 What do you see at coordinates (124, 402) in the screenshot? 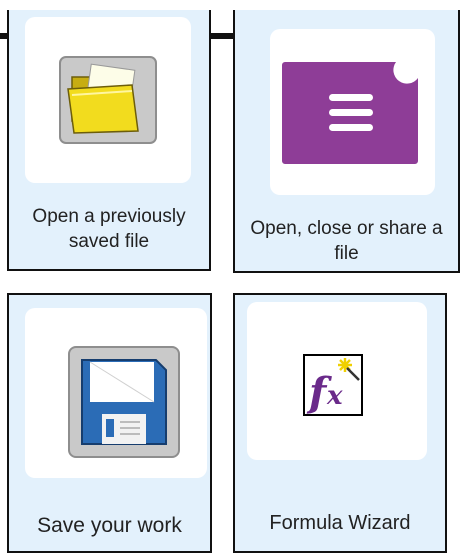
I see `floppy-disk-icon` at bounding box center [124, 402].